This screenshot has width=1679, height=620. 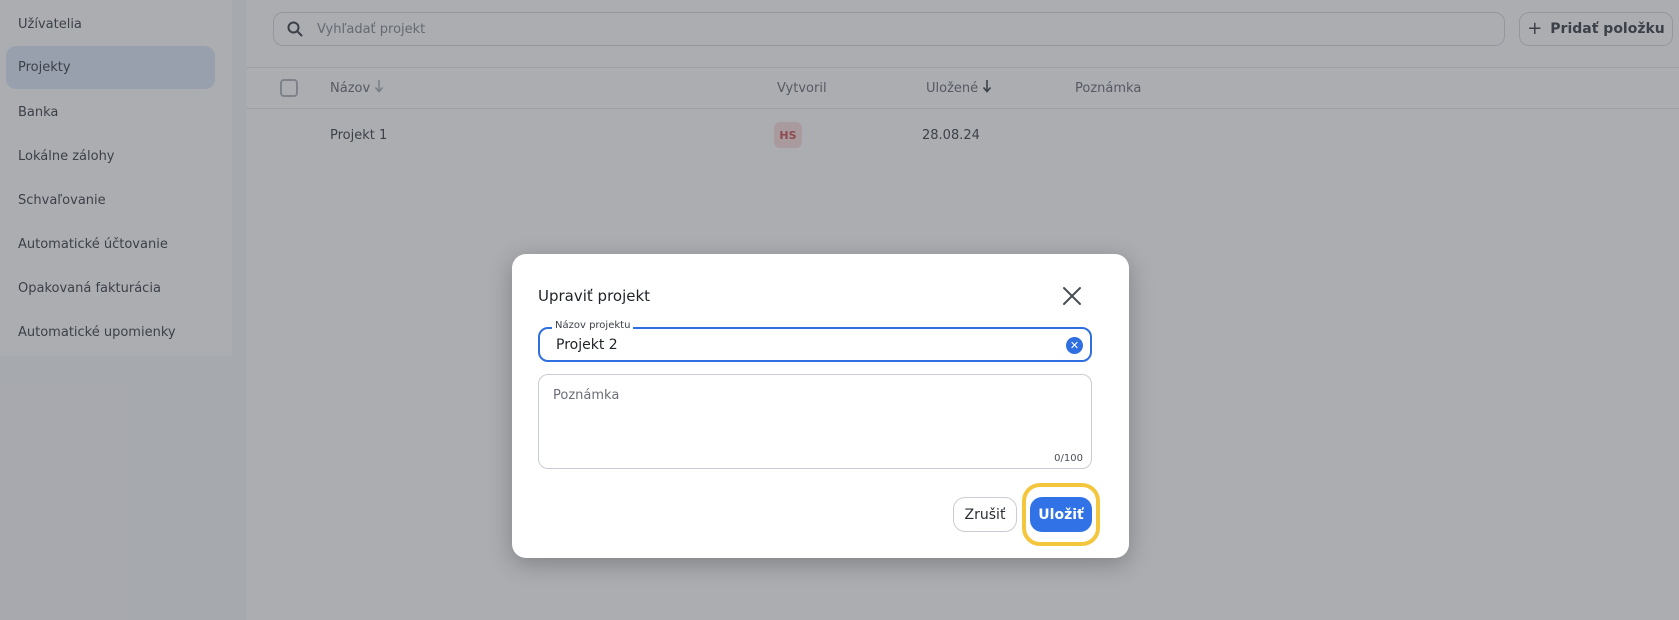 What do you see at coordinates (985, 514) in the screenshot?
I see `cancel-button: Zrušiť` at bounding box center [985, 514].